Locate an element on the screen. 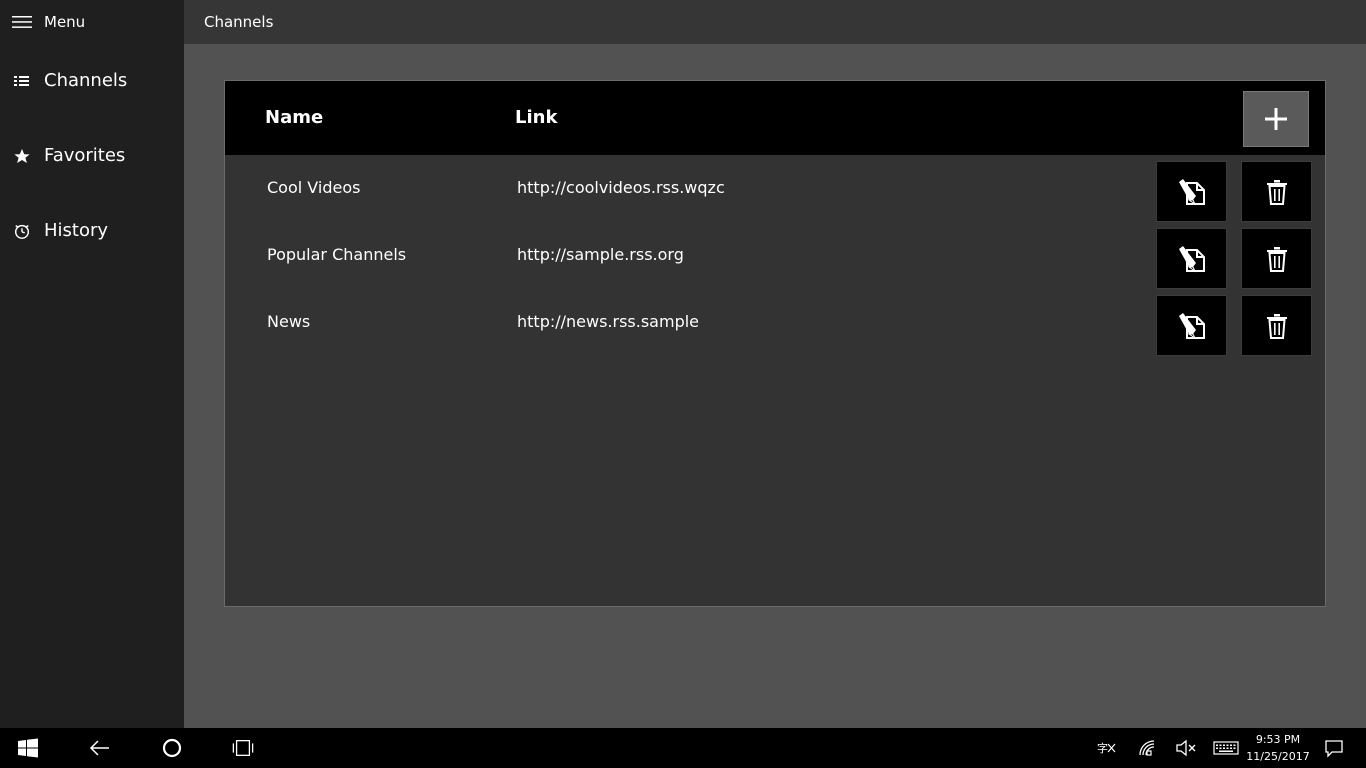  channel-link: http://news.rss.sample is located at coordinates (608, 321).